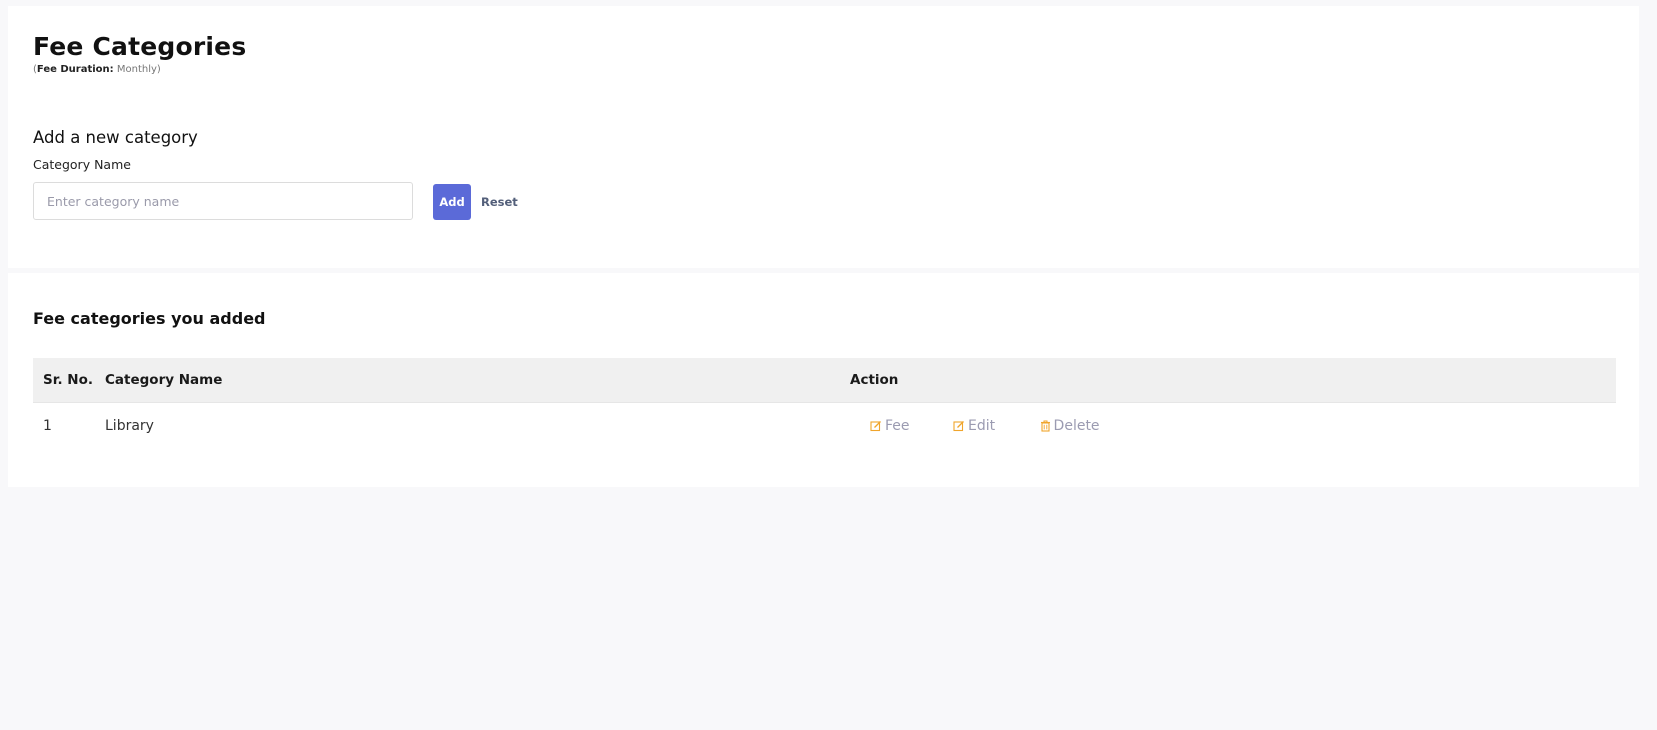  What do you see at coordinates (140, 46) in the screenshot?
I see `page-title: Fee Categories` at bounding box center [140, 46].